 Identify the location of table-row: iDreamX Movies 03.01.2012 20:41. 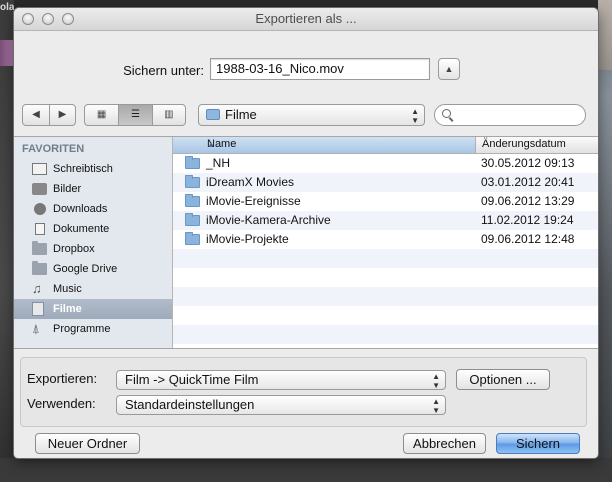
(385, 182).